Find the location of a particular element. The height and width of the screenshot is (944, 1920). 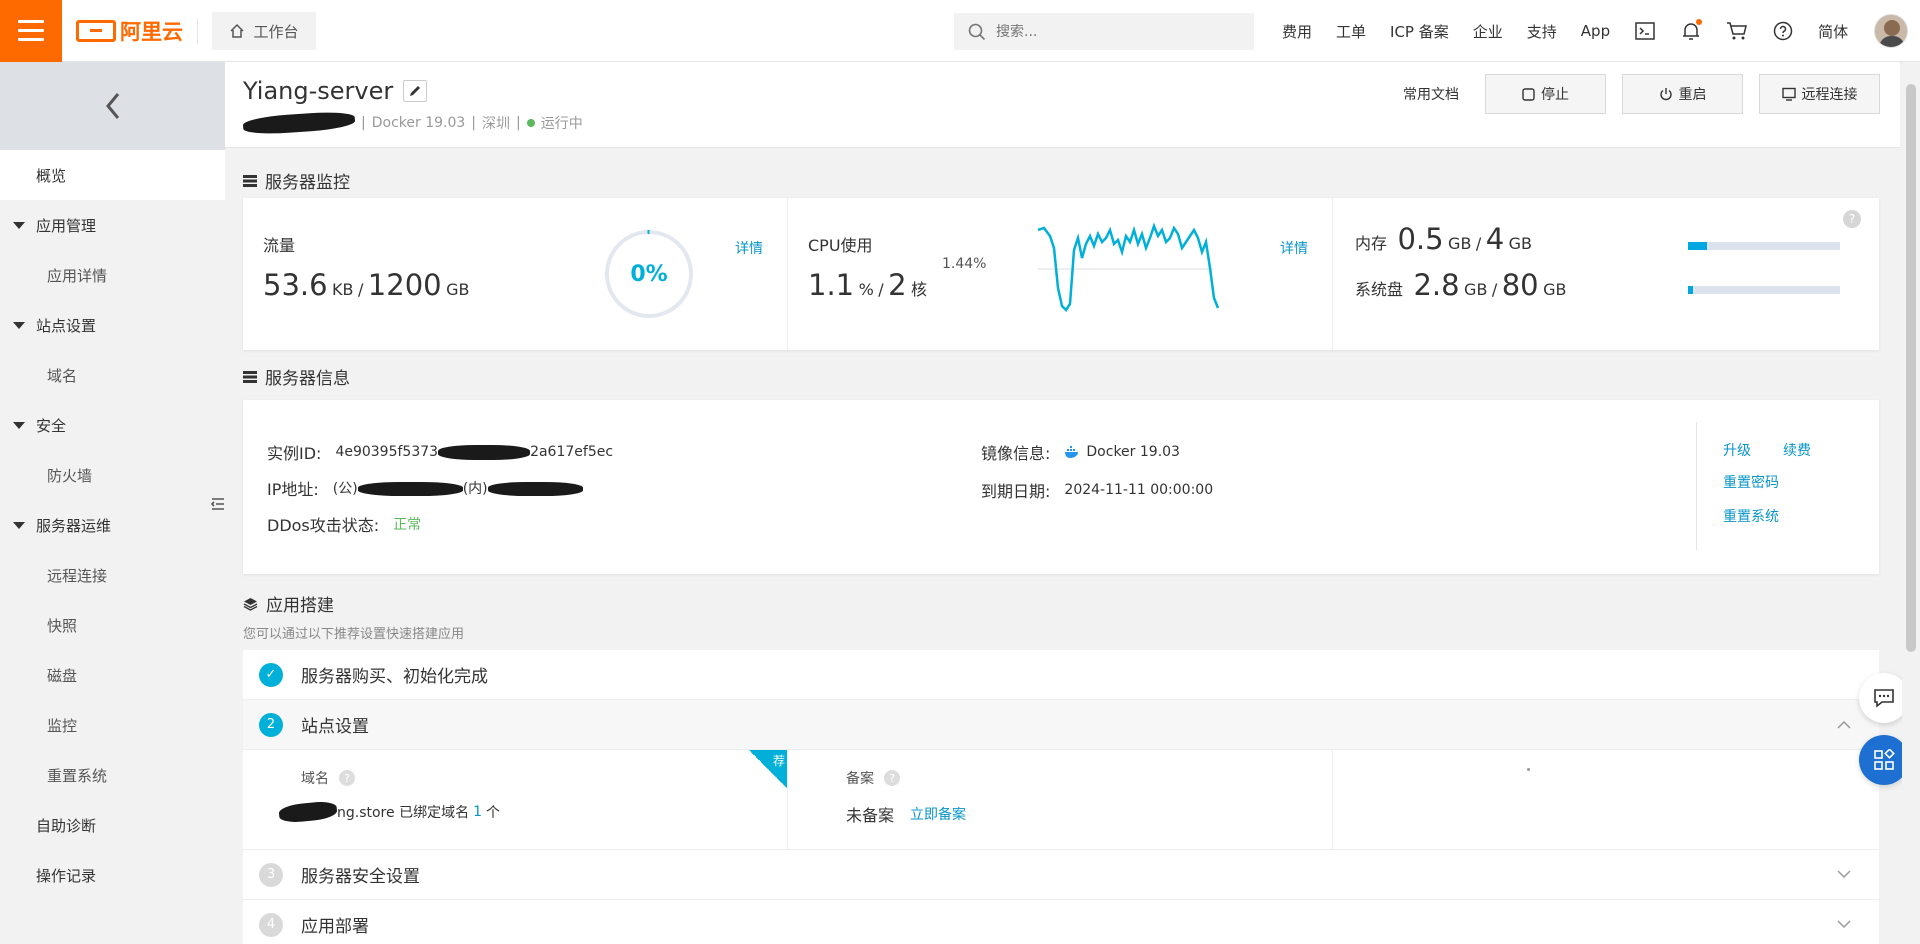

instance-id-row: 实例ID: 4e90395f5373 2a617ef5ec is located at coordinates (440, 453).